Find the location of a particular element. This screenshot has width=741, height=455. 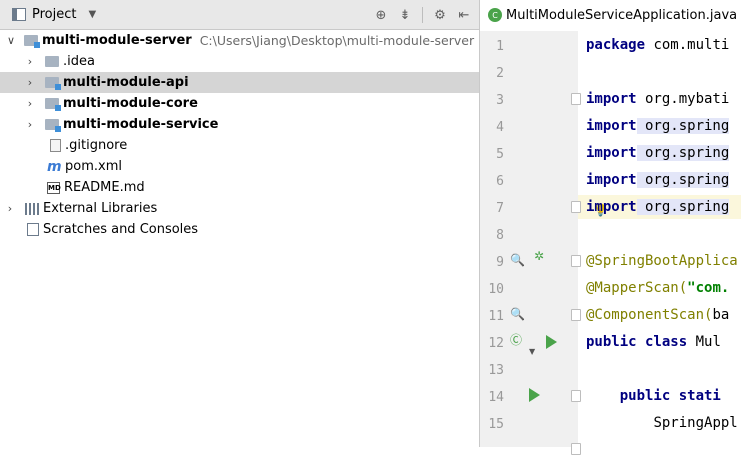

line-number: 8 is located at coordinates (500, 235).